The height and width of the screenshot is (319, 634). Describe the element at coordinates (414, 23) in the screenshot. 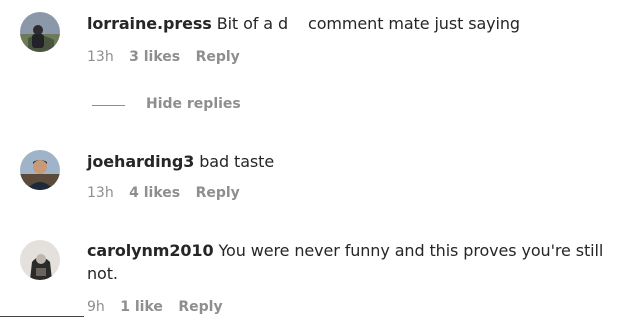

I see `comment-text-part: comment mate just saying` at that location.